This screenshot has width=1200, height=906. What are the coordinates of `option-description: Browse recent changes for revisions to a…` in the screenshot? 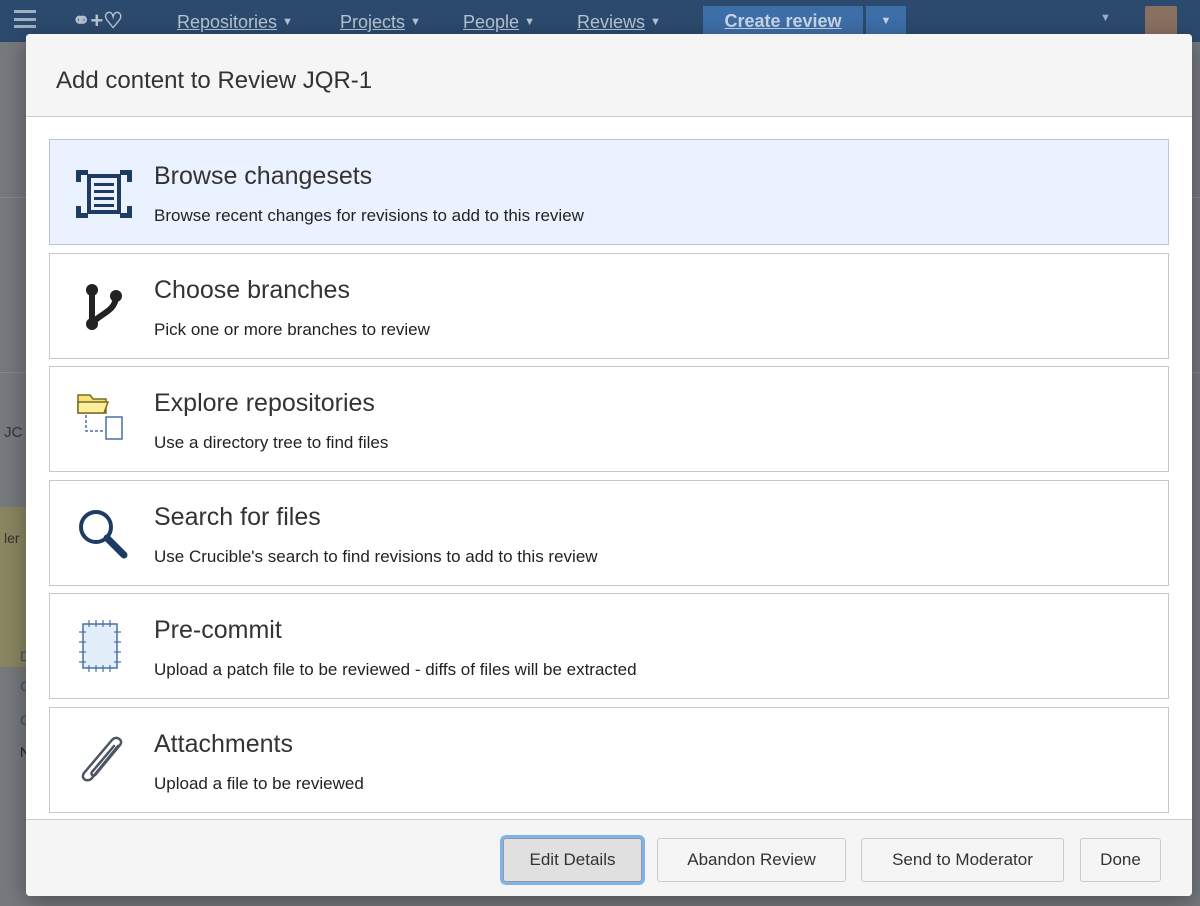 It's located at (369, 215).